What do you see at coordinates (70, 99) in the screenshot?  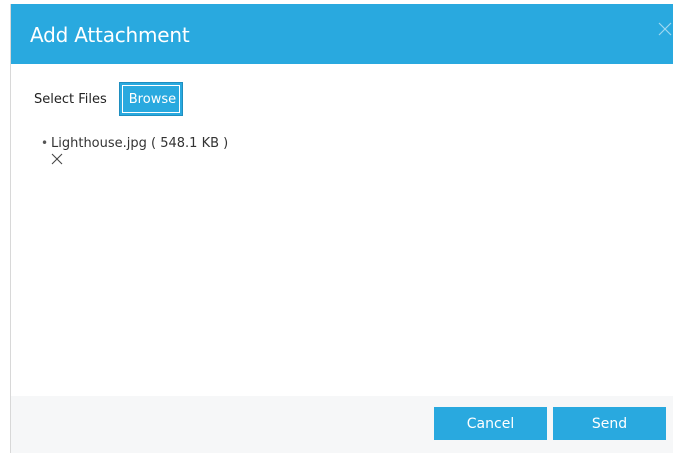 I see `select-files-label: Select Files` at bounding box center [70, 99].